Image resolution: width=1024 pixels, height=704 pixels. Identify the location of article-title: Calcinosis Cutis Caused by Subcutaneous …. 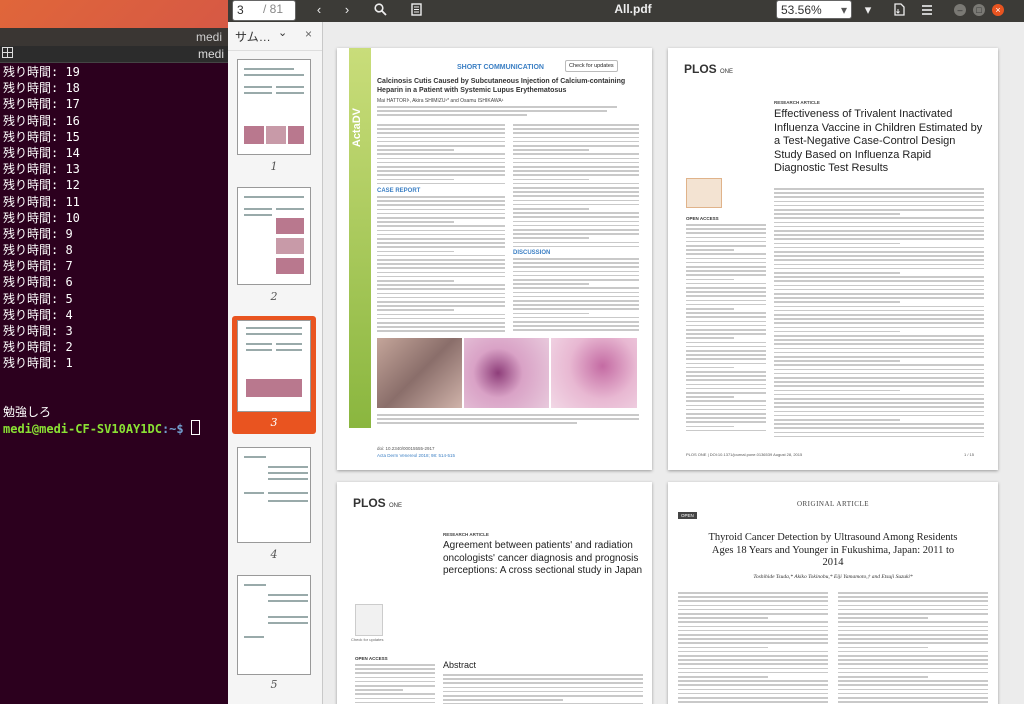
(501, 86).